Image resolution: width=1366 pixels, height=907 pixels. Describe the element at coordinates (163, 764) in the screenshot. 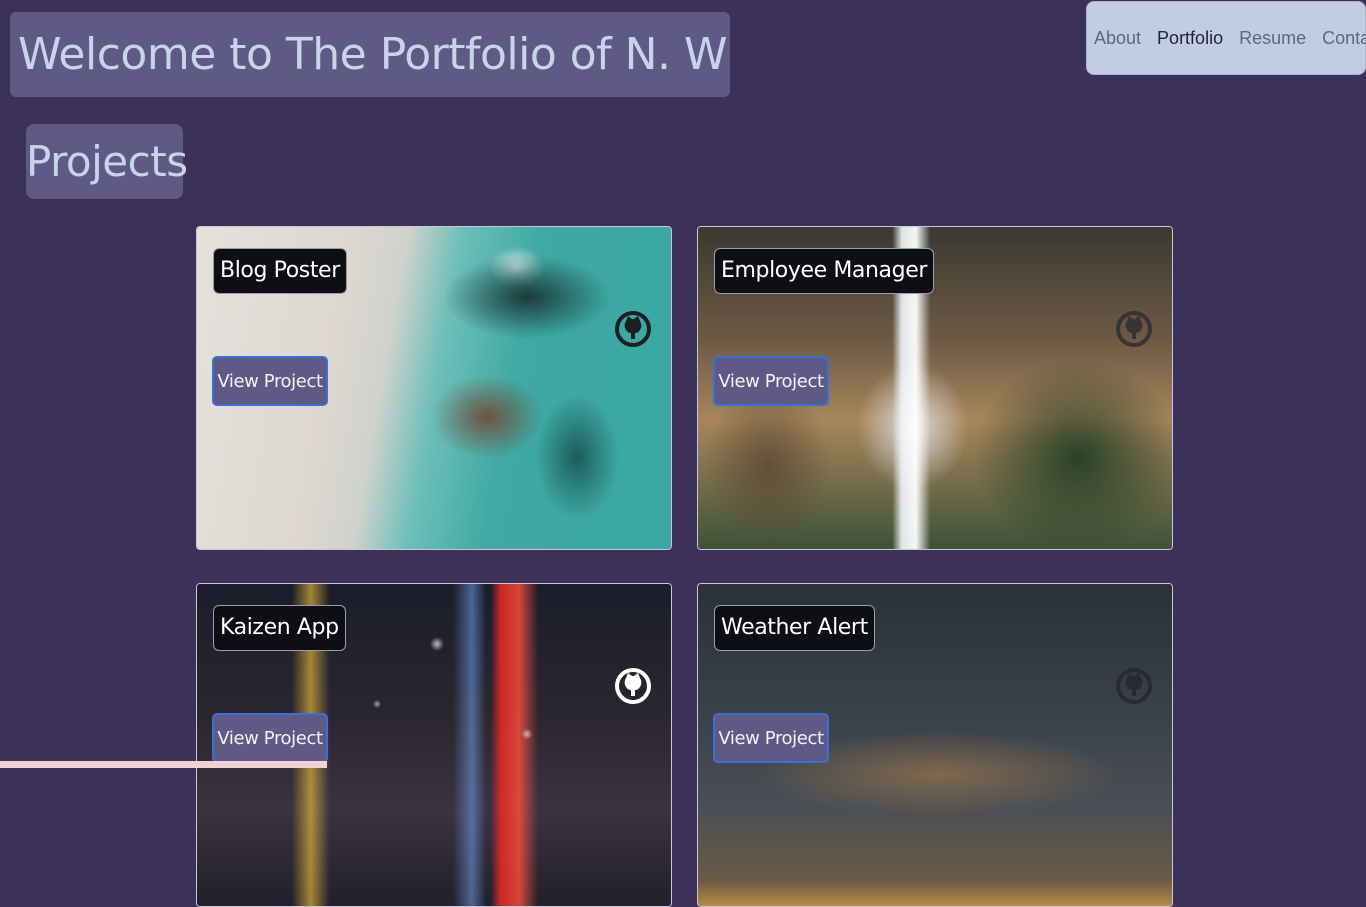

I see `footer-strip` at that location.